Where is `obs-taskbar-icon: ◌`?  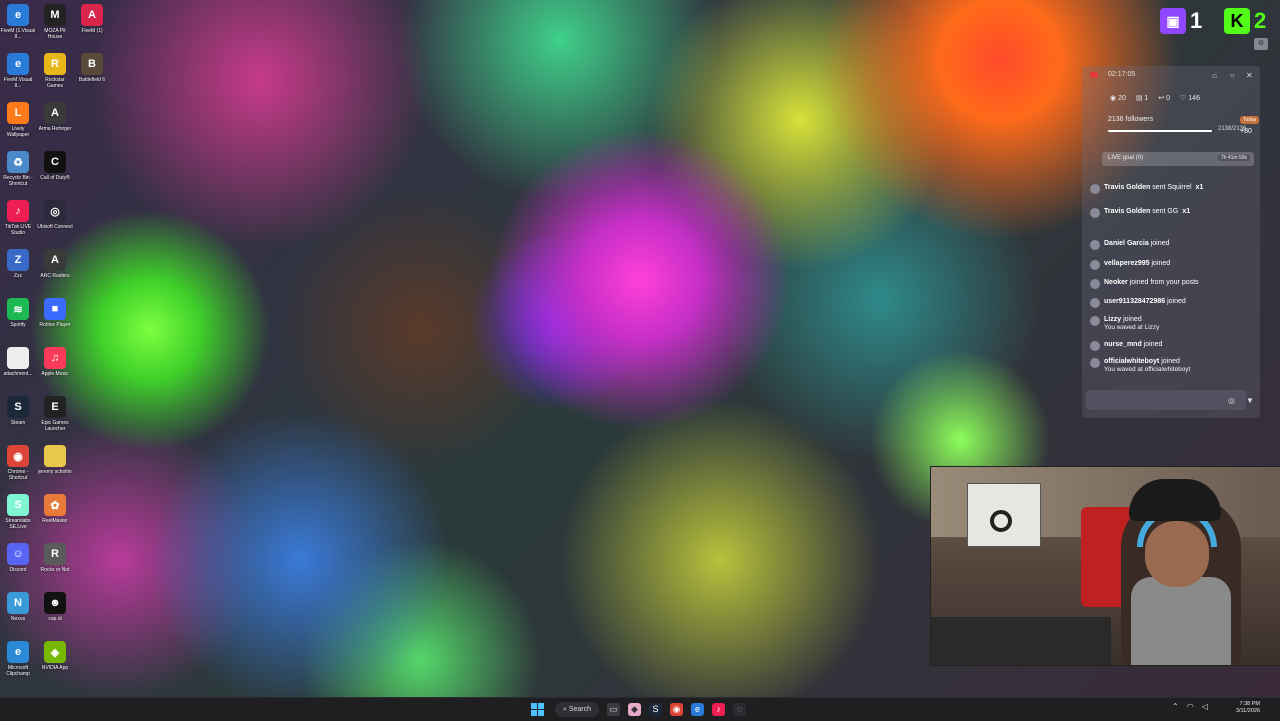 obs-taskbar-icon: ◌ is located at coordinates (739, 709).